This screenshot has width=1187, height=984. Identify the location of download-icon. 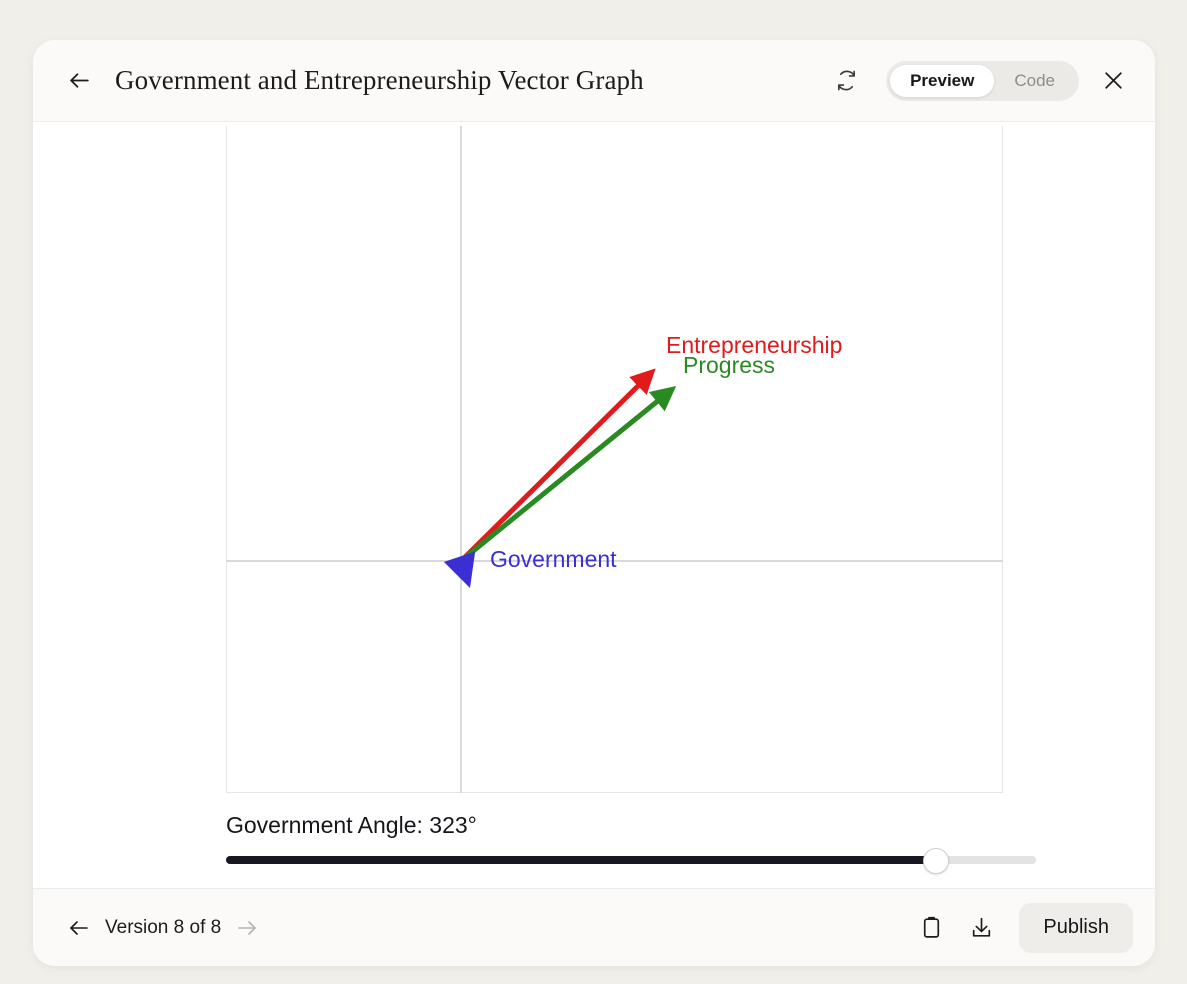
(981, 927).